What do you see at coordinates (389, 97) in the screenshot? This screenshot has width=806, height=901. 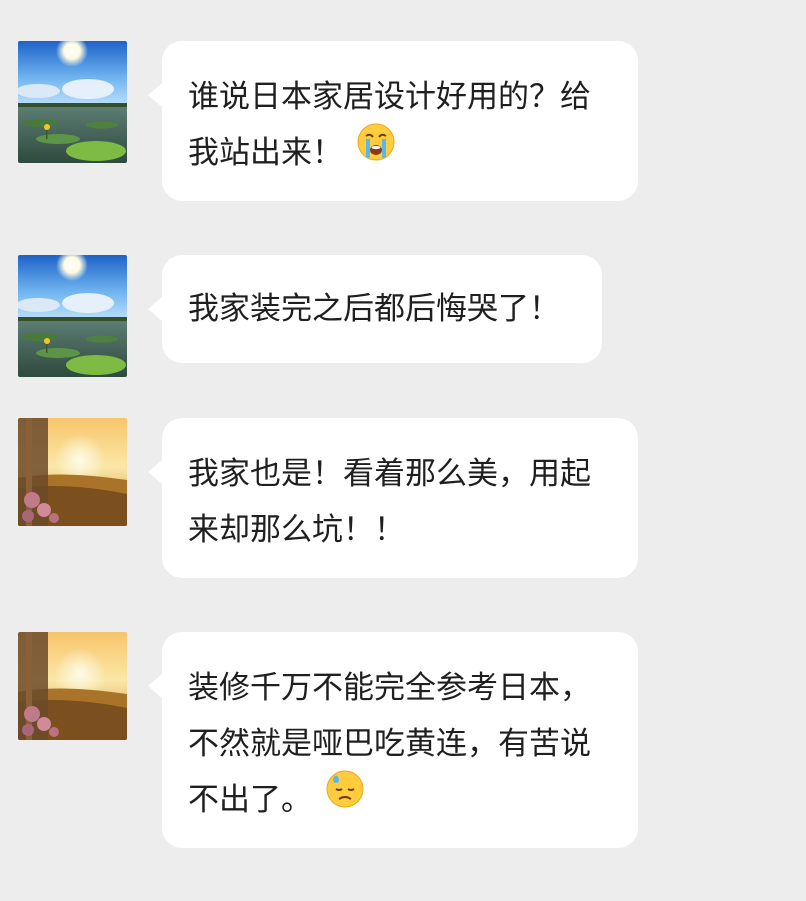 I see `message-text: 谁说日本家居设计好用的？给` at bounding box center [389, 97].